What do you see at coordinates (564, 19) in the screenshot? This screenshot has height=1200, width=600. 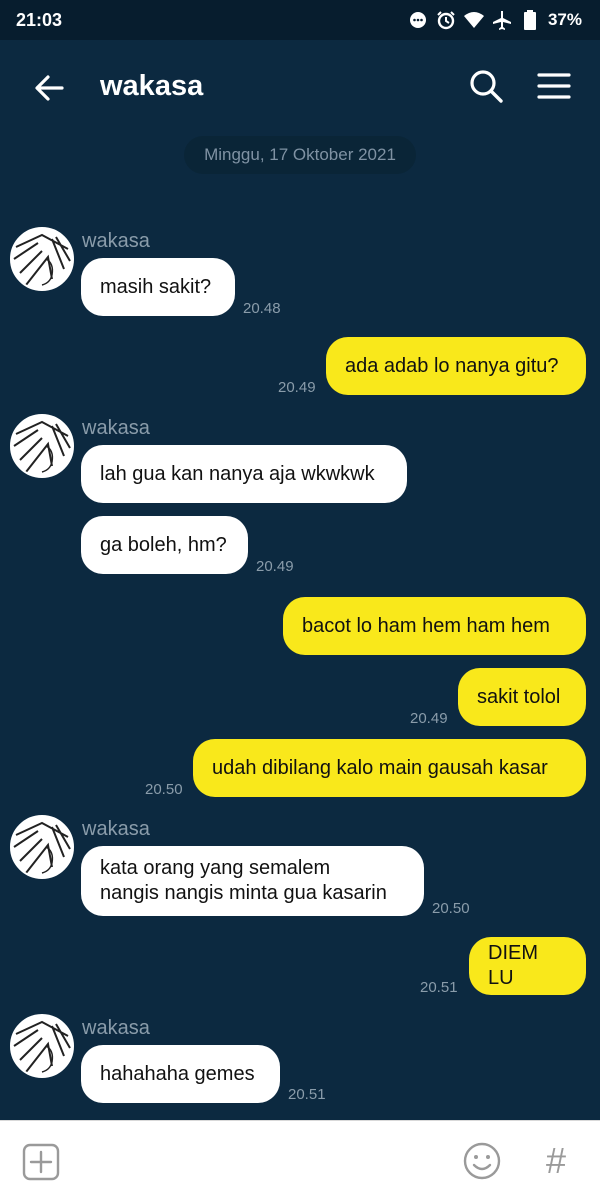 I see `battery-percent: 37%` at bounding box center [564, 19].